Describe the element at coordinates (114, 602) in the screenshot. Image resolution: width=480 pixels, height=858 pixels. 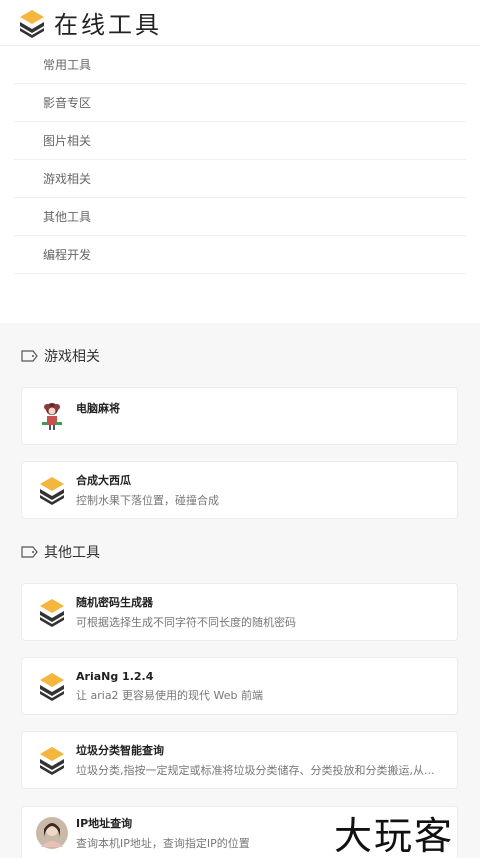
I see `card-title: 随机密码生成器` at that location.